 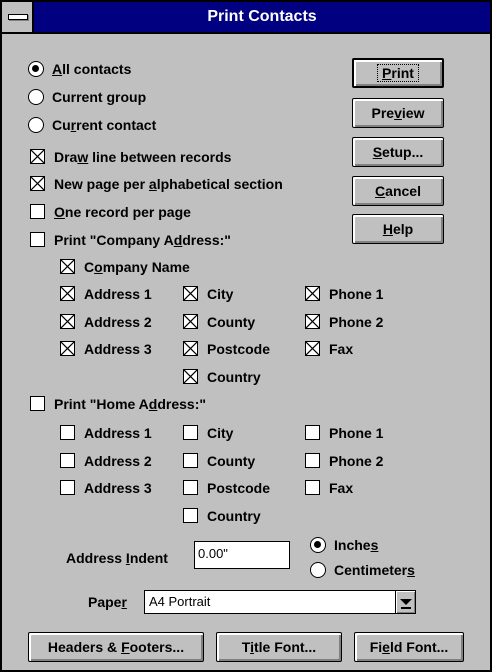 I want to click on preview-button: Preview, so click(x=398, y=113).